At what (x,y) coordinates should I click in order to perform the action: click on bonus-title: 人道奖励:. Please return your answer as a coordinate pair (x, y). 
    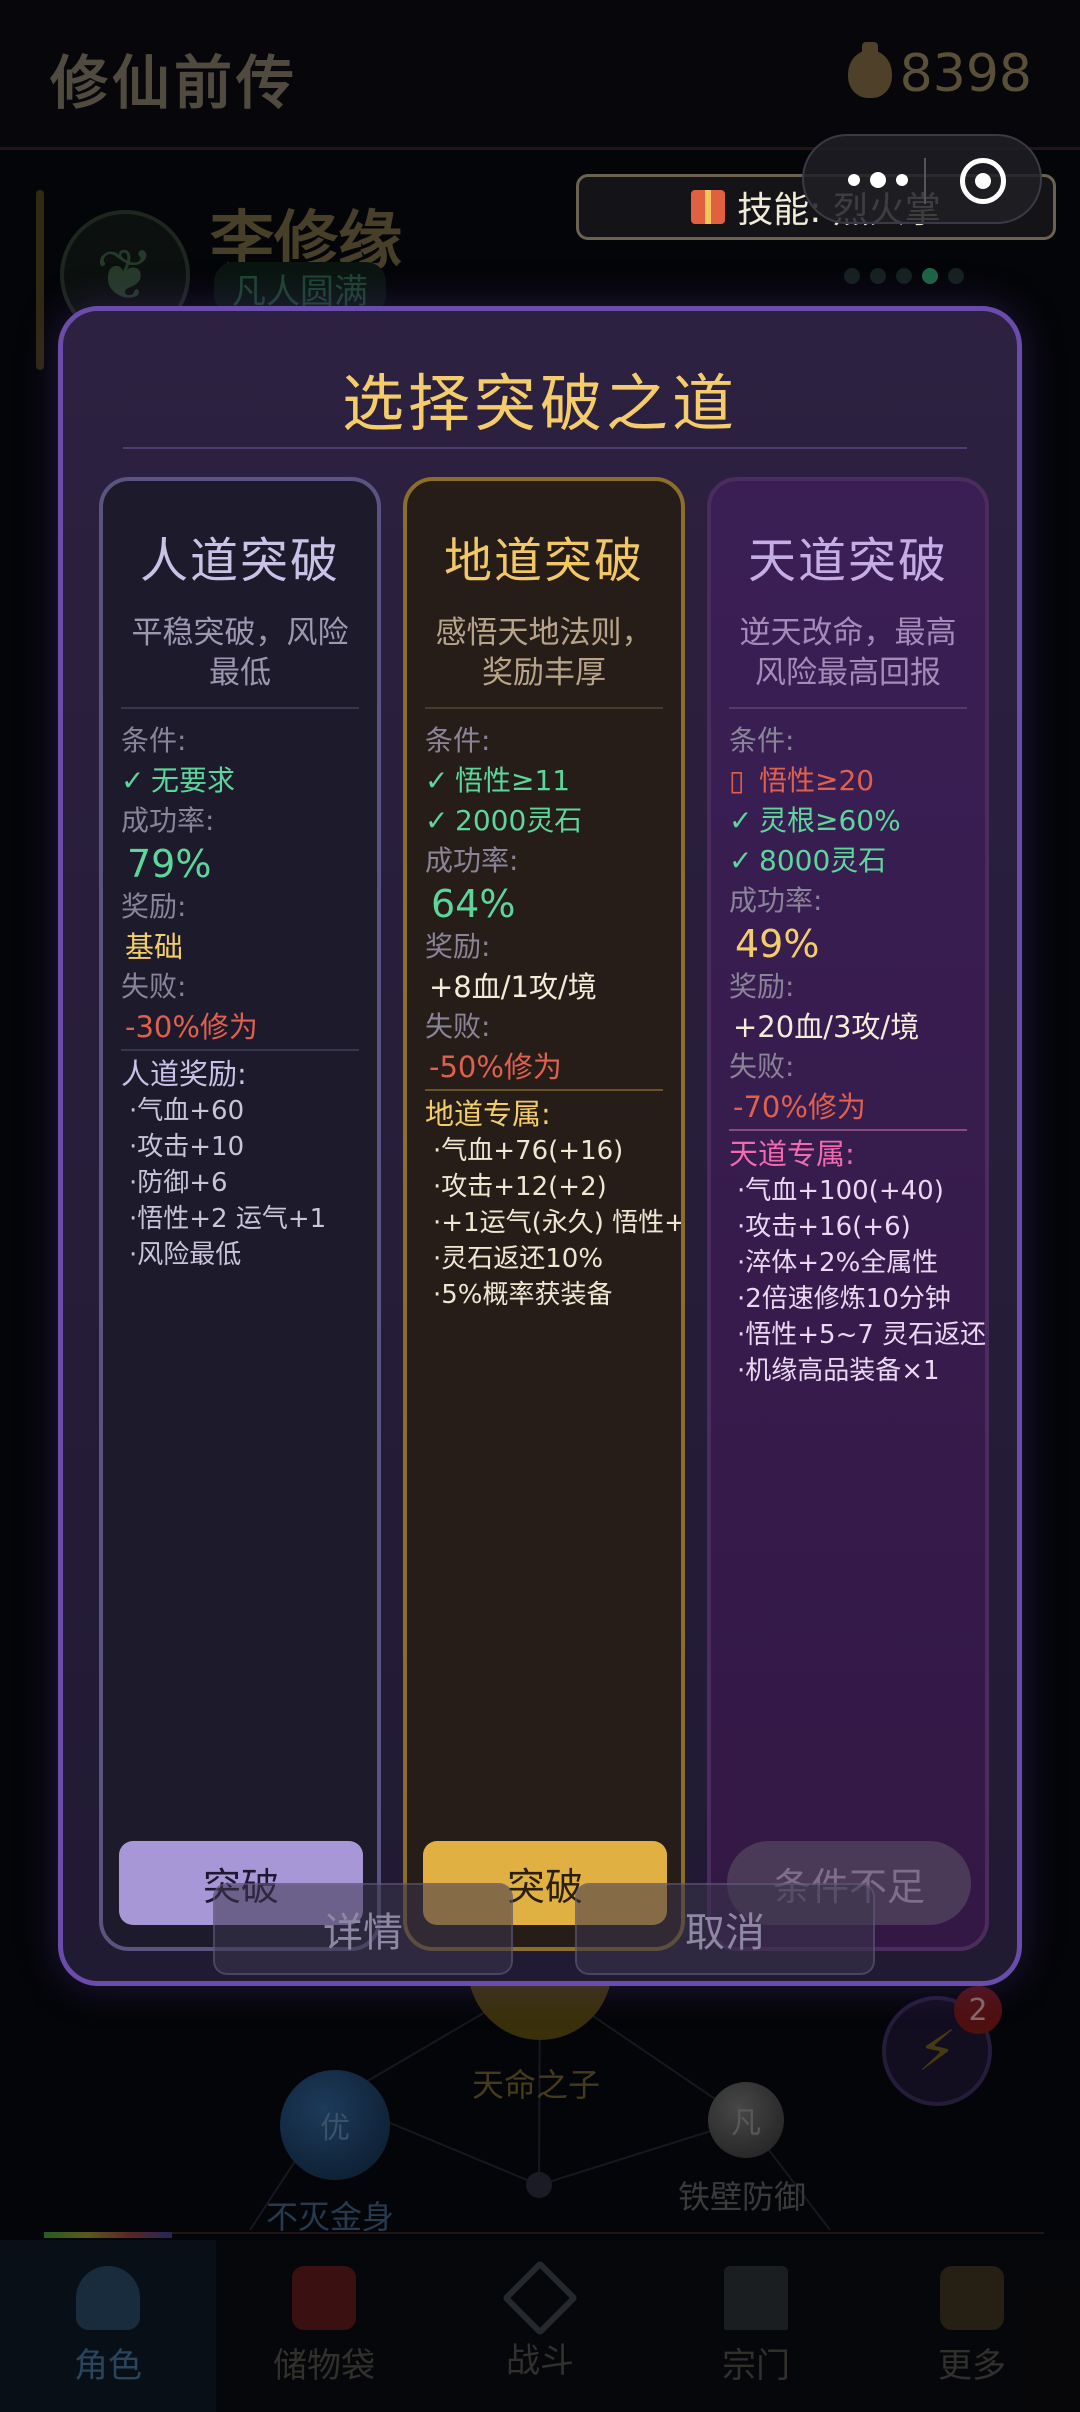
    Looking at the image, I should click on (184, 1074).